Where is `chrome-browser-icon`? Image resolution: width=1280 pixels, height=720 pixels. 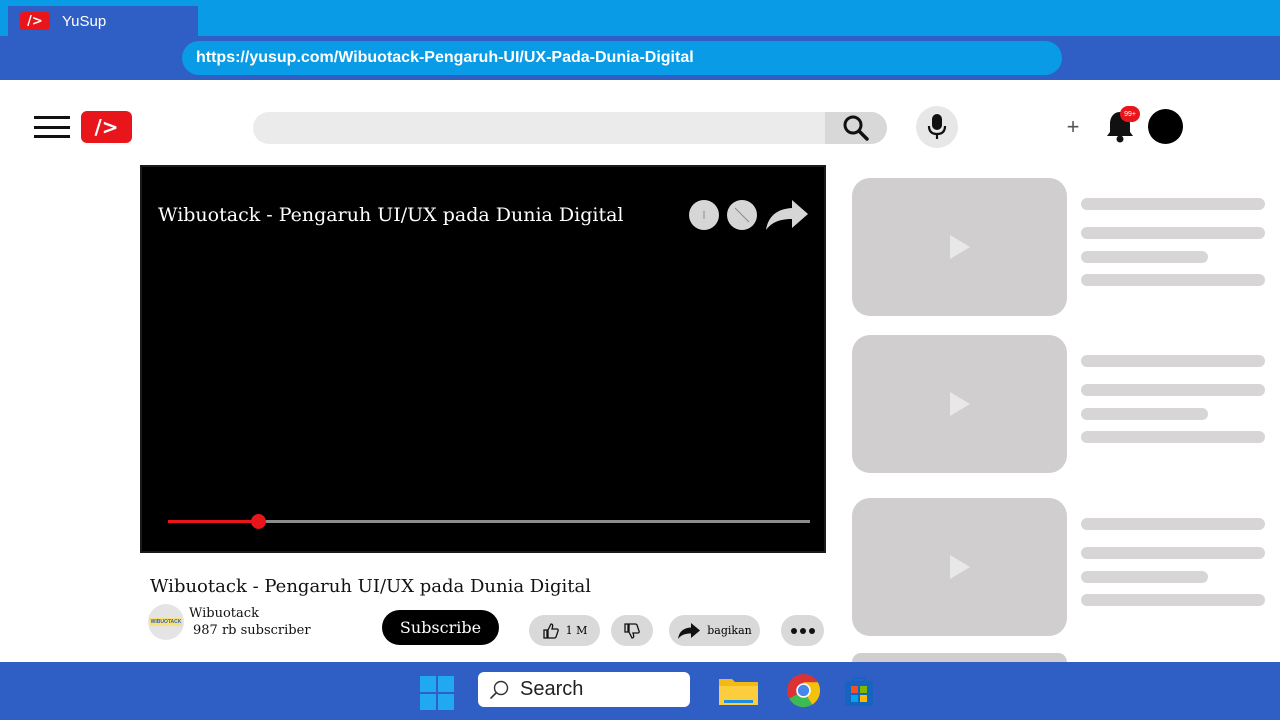 chrome-browser-icon is located at coordinates (803, 690).